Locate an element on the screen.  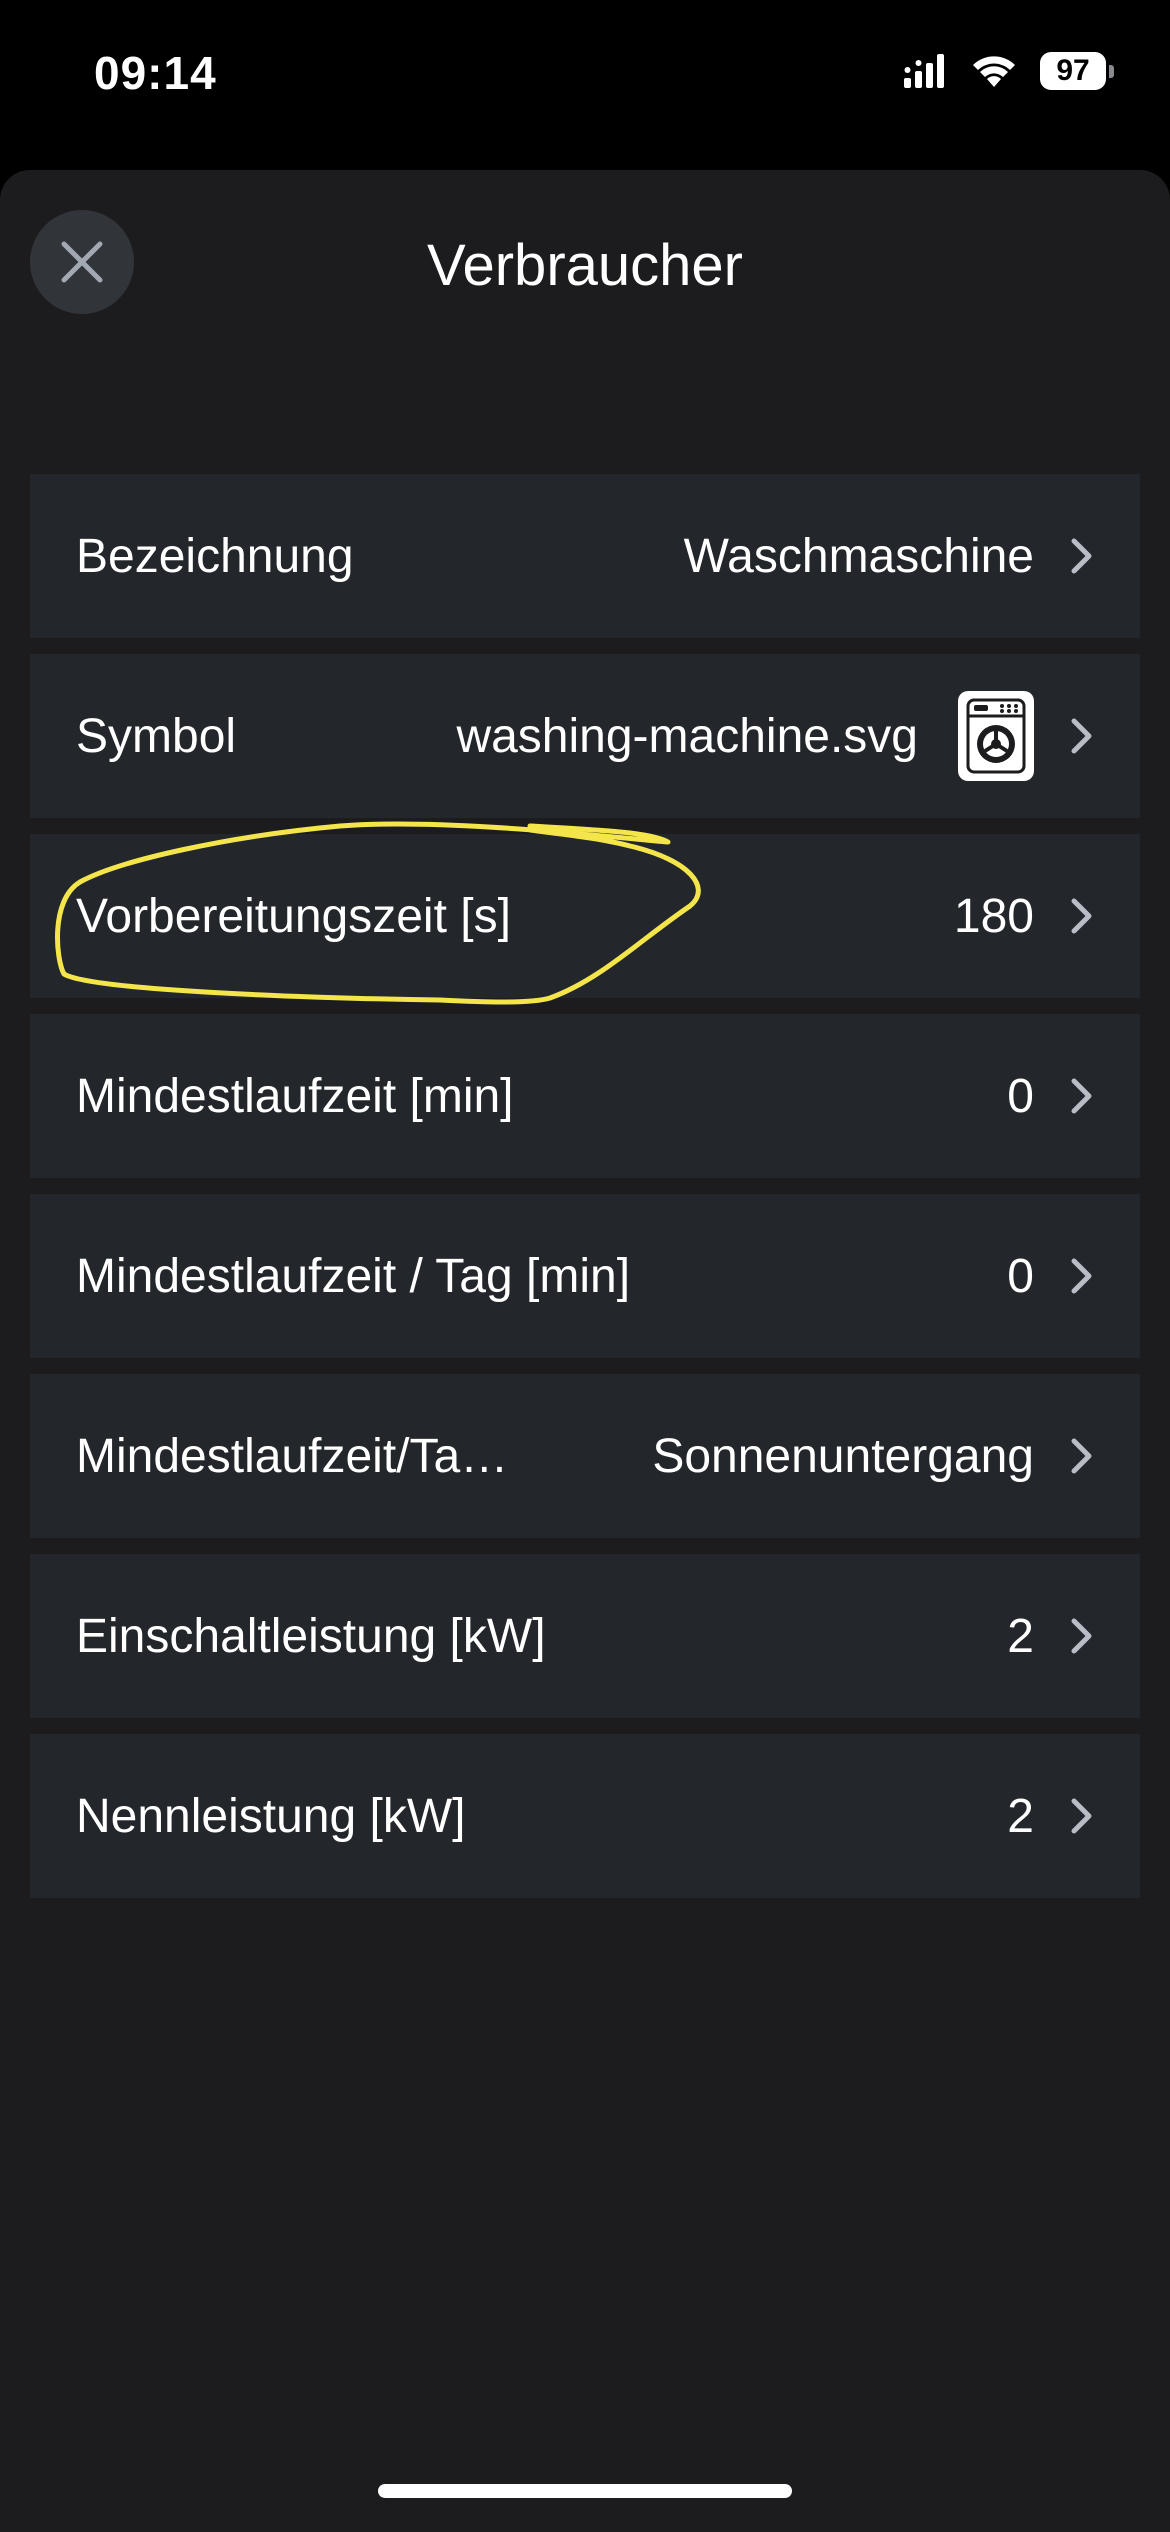
home-indicator is located at coordinates (585, 2491).